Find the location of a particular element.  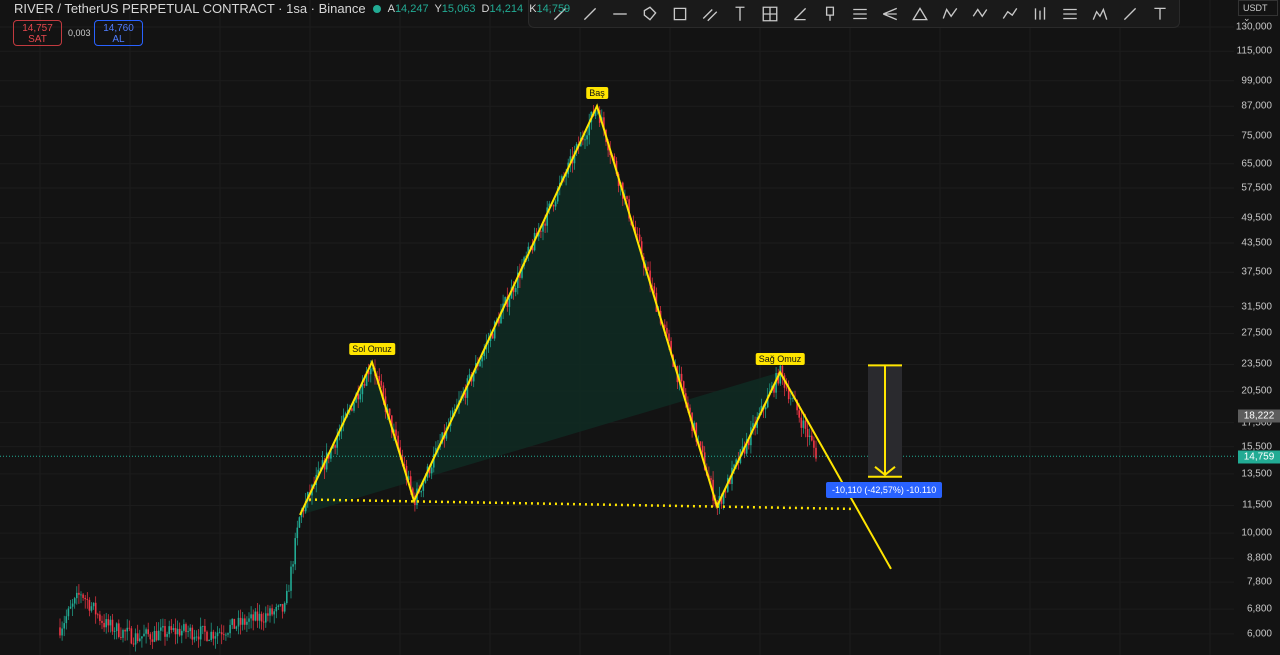

fib-icon is located at coordinates (800, 14).